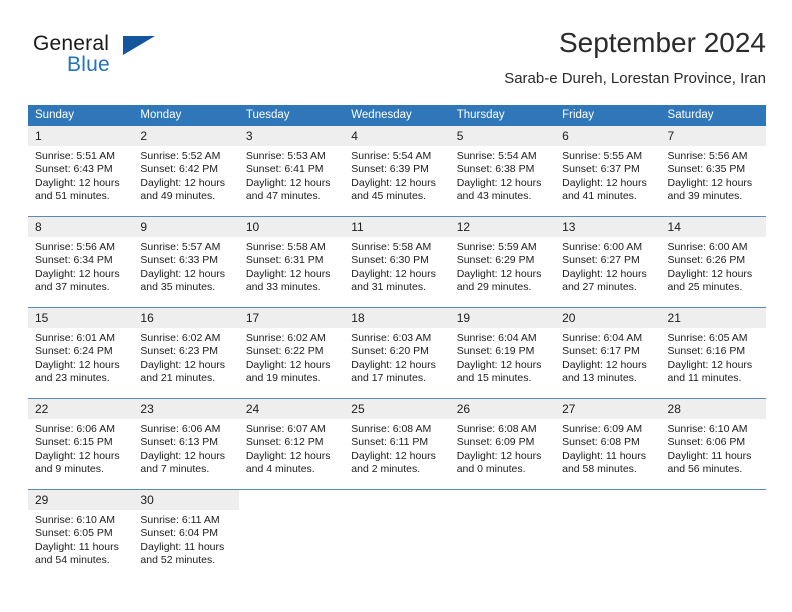 The width and height of the screenshot is (792, 612). What do you see at coordinates (81, 115) in the screenshot?
I see `weekday-header-sunday: Sunday` at bounding box center [81, 115].